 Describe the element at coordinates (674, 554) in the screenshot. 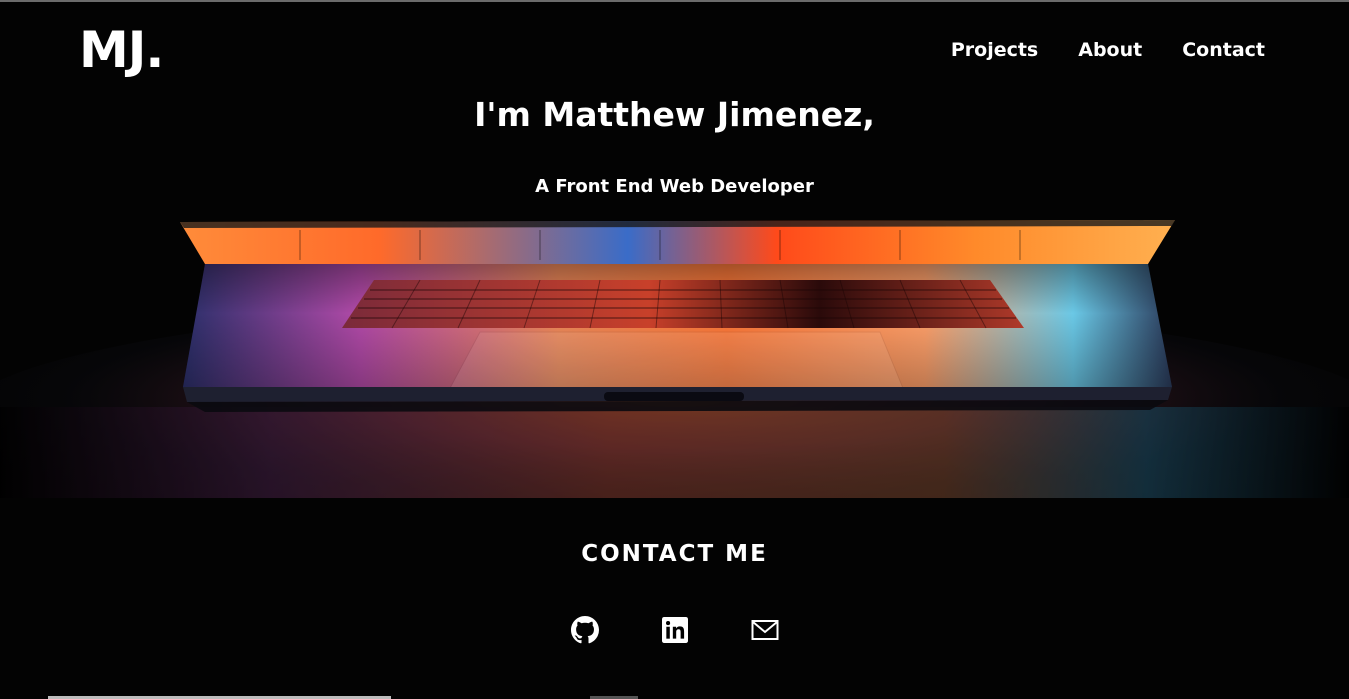

I see `contact-title: CONTACT ME` at that location.